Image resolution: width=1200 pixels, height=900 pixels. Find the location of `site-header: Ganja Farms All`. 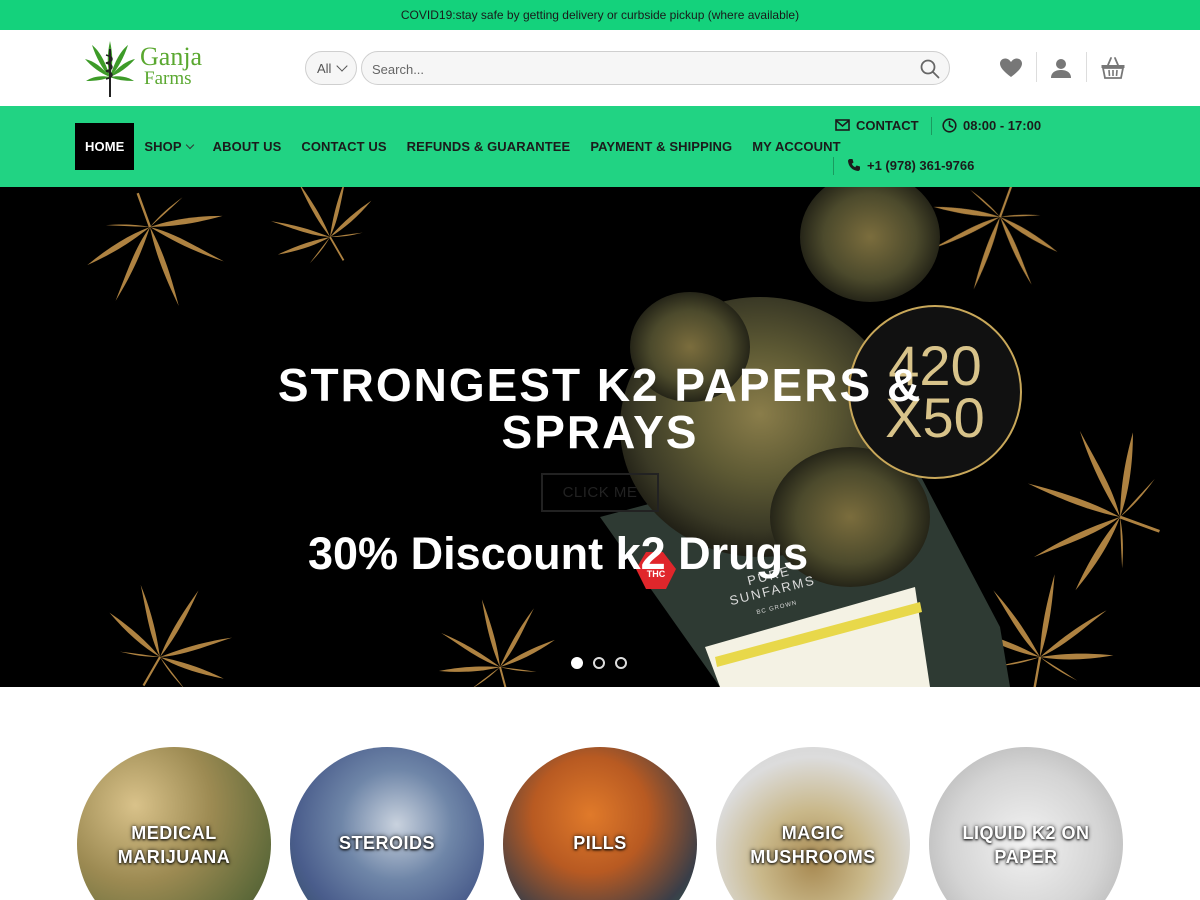

site-header: Ganja Farms All is located at coordinates (600, 68).